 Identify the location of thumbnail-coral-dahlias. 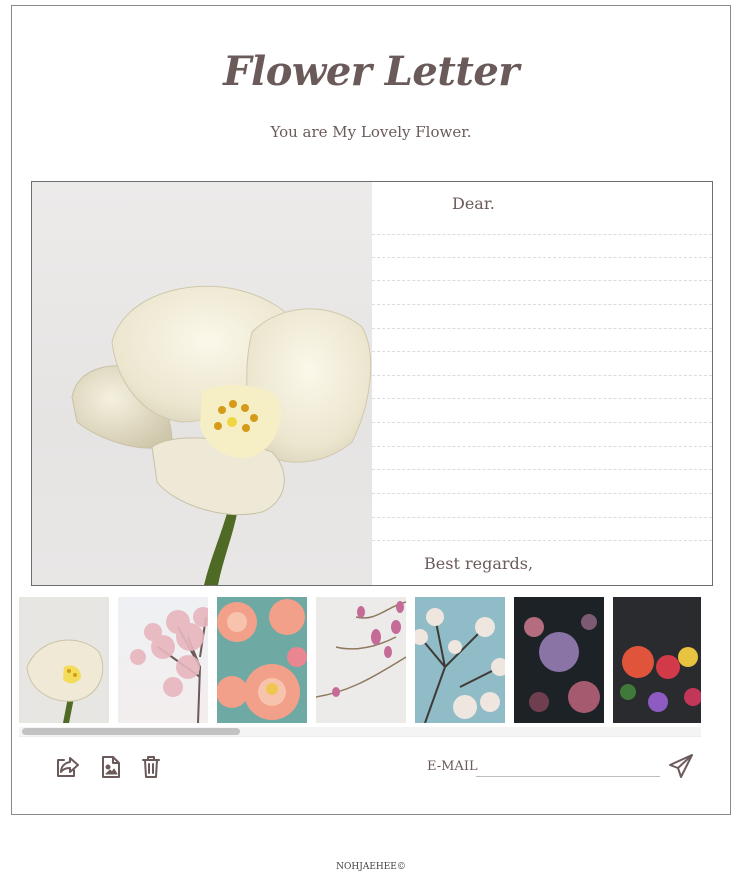
(262, 660).